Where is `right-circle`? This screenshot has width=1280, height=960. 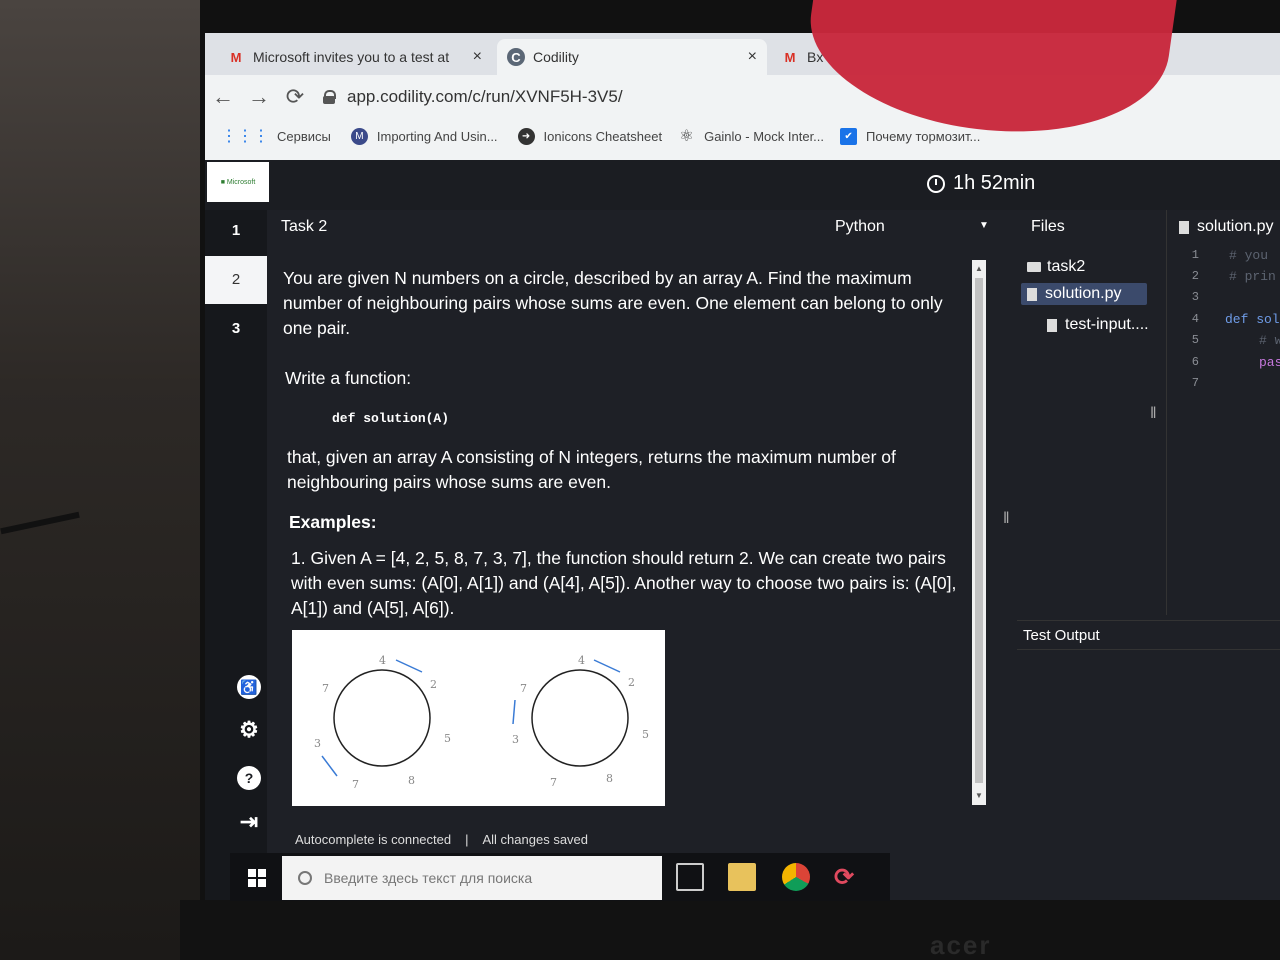
right-circle is located at coordinates (580, 718).